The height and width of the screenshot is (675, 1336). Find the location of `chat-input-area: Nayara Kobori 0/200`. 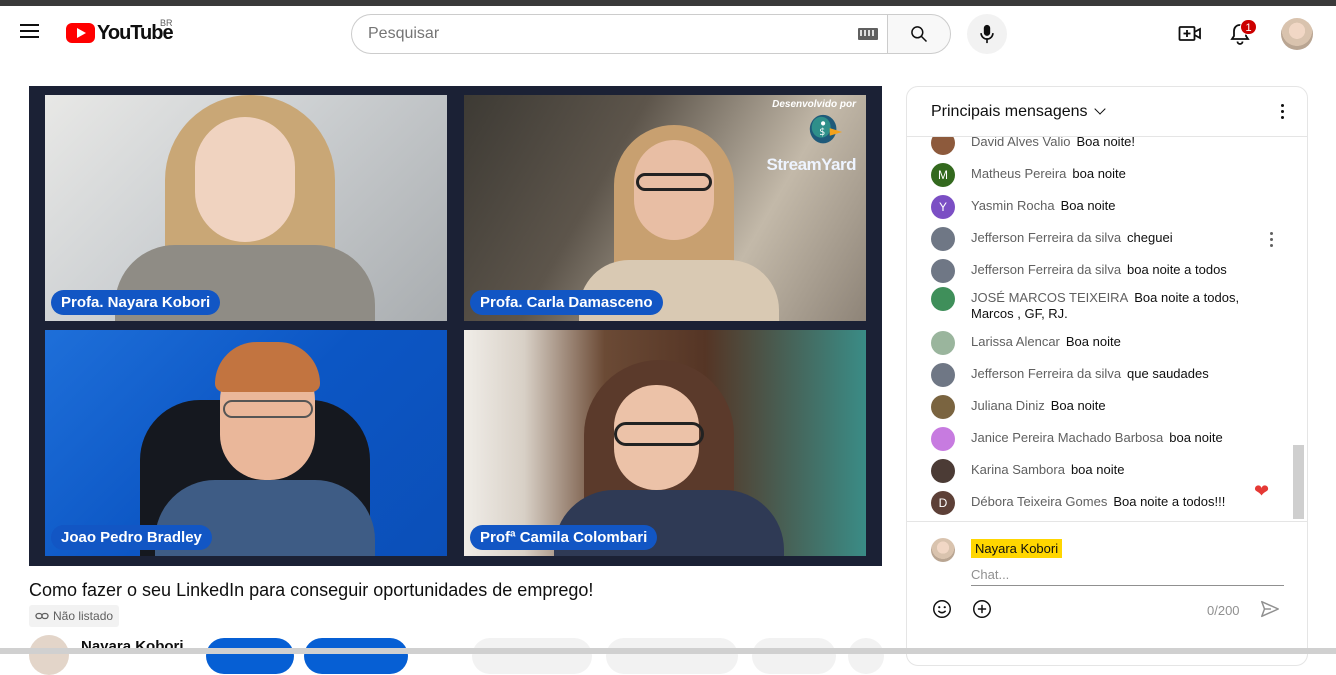

chat-input-area: Nayara Kobori 0/200 is located at coordinates (1107, 593).